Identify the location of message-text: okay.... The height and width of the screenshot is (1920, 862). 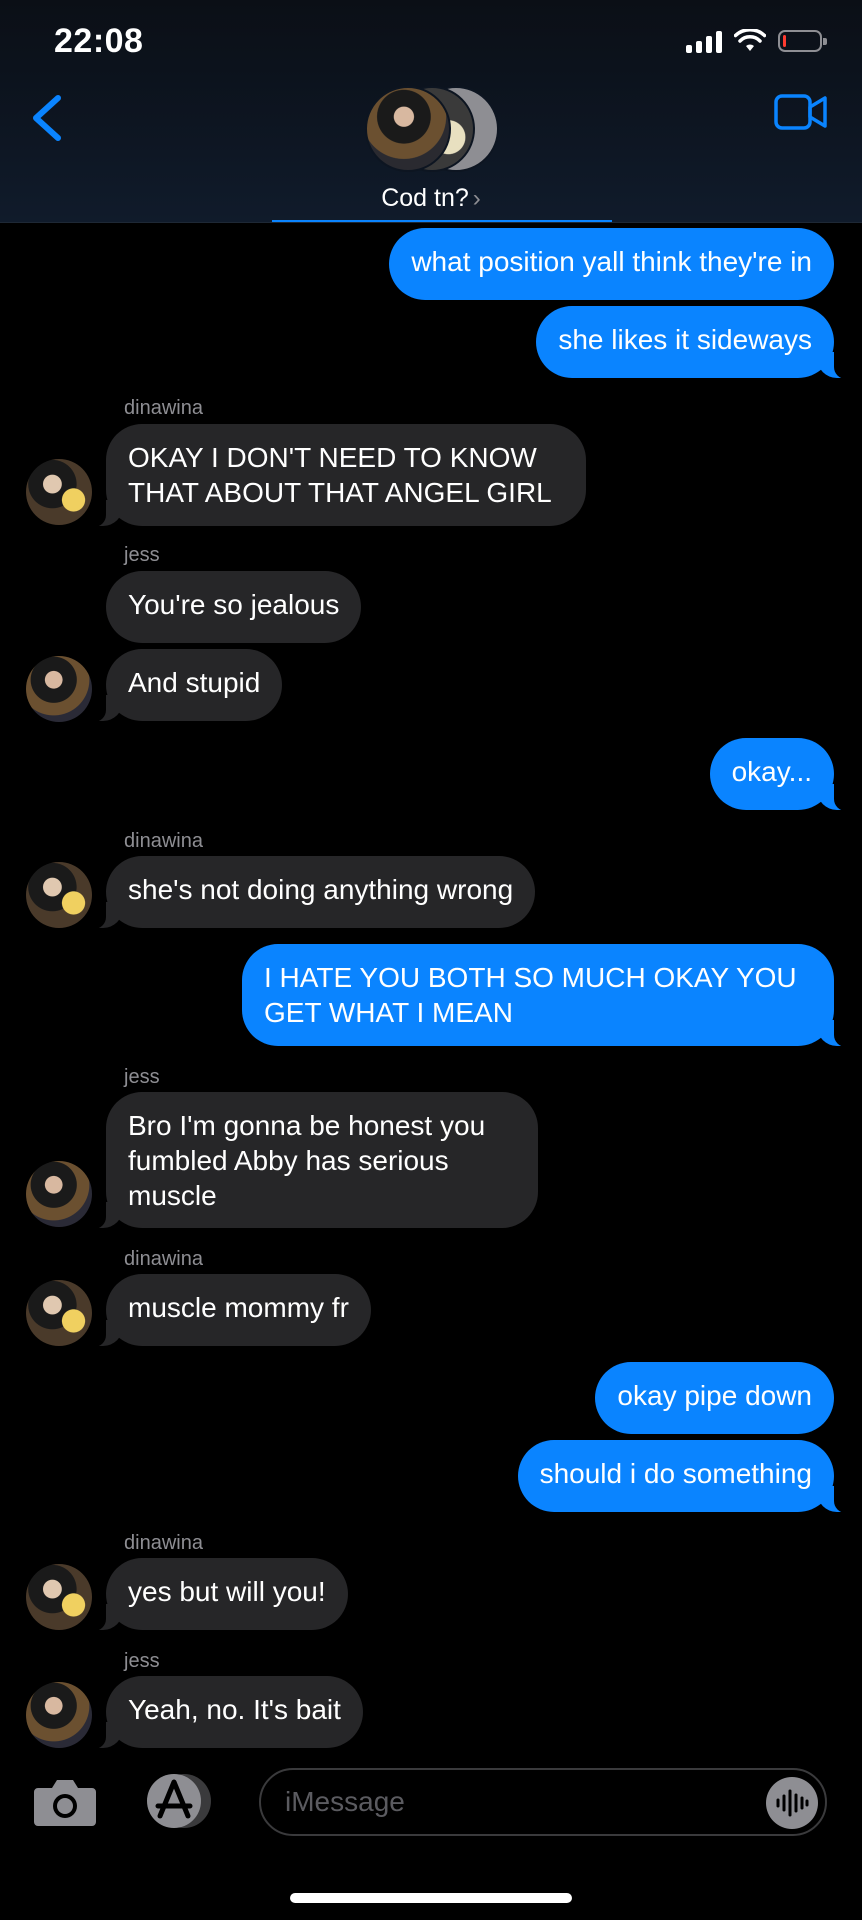
(771, 771).